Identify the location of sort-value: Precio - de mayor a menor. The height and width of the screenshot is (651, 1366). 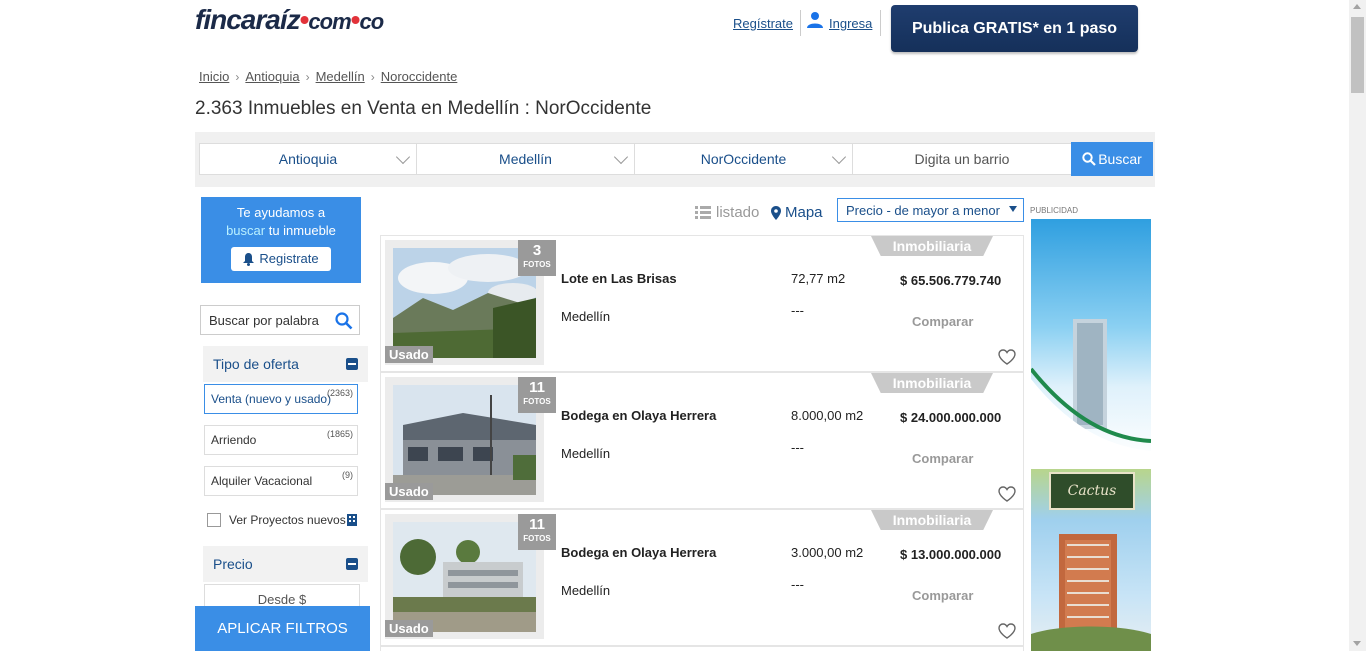
(923, 210).